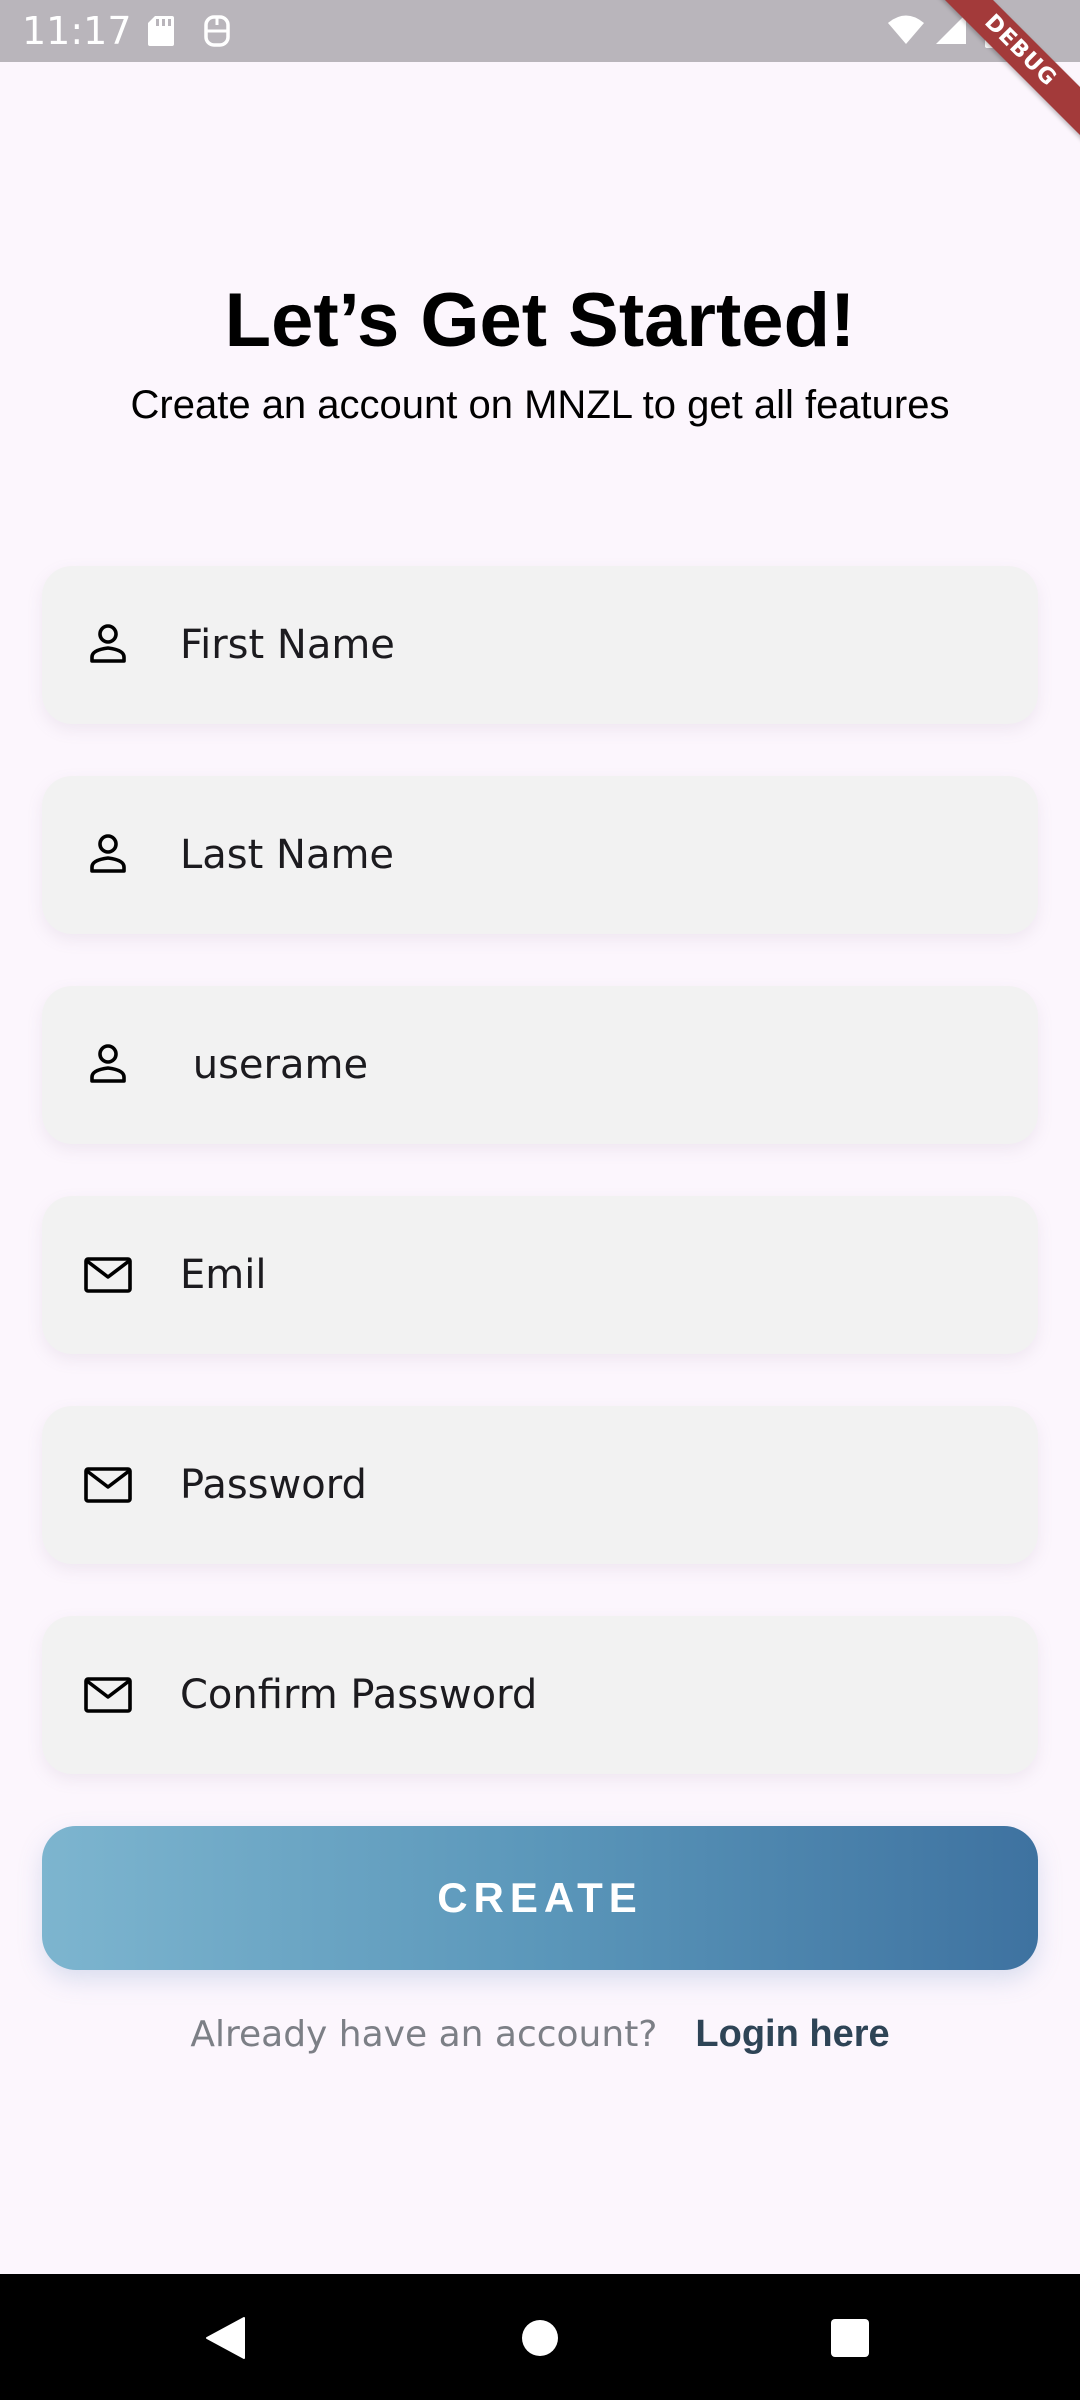  I want to click on email-field, so click(540, 1275).